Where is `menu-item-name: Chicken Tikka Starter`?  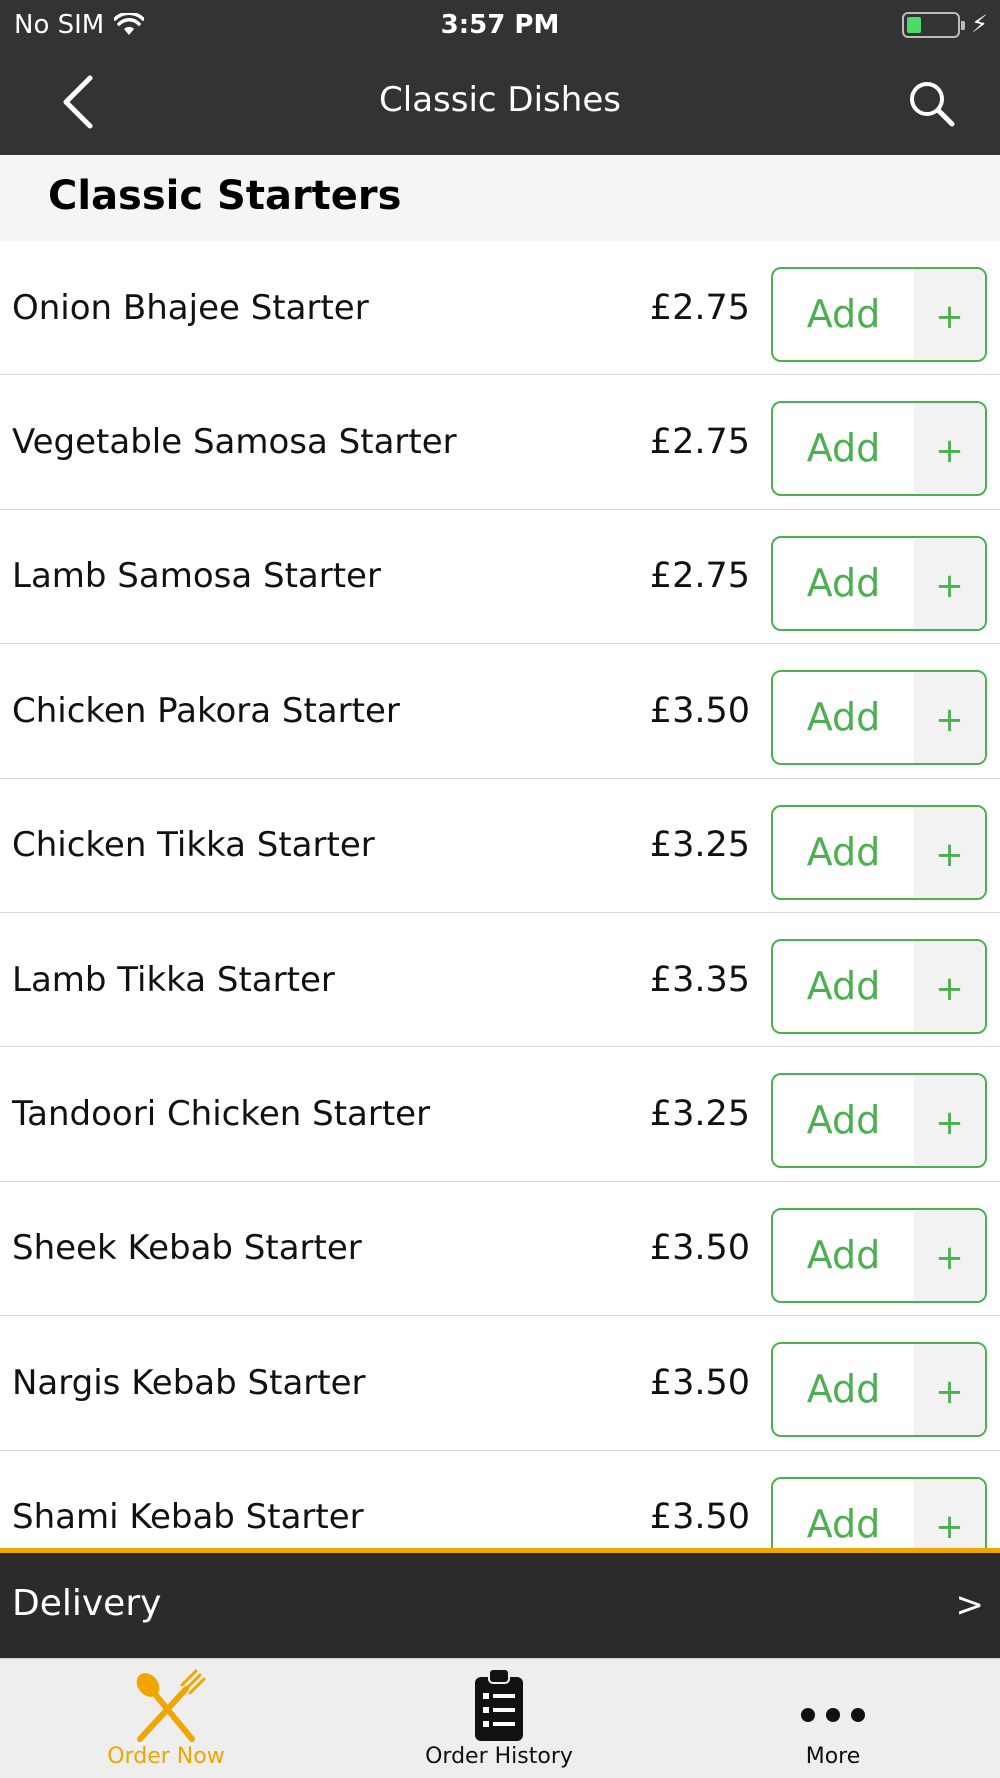
menu-item-name: Chicken Tikka Starter is located at coordinates (193, 845).